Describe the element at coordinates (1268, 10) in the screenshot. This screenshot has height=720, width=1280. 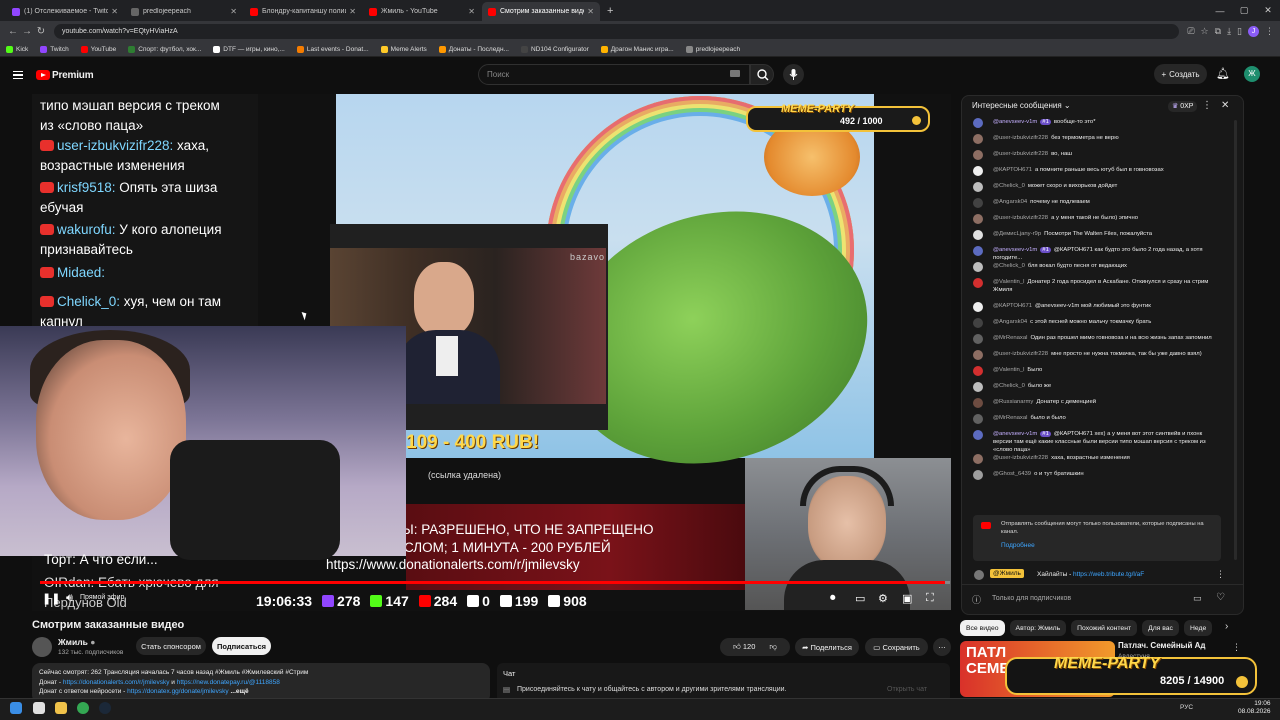
I see `close-window-icon: ✕` at that location.